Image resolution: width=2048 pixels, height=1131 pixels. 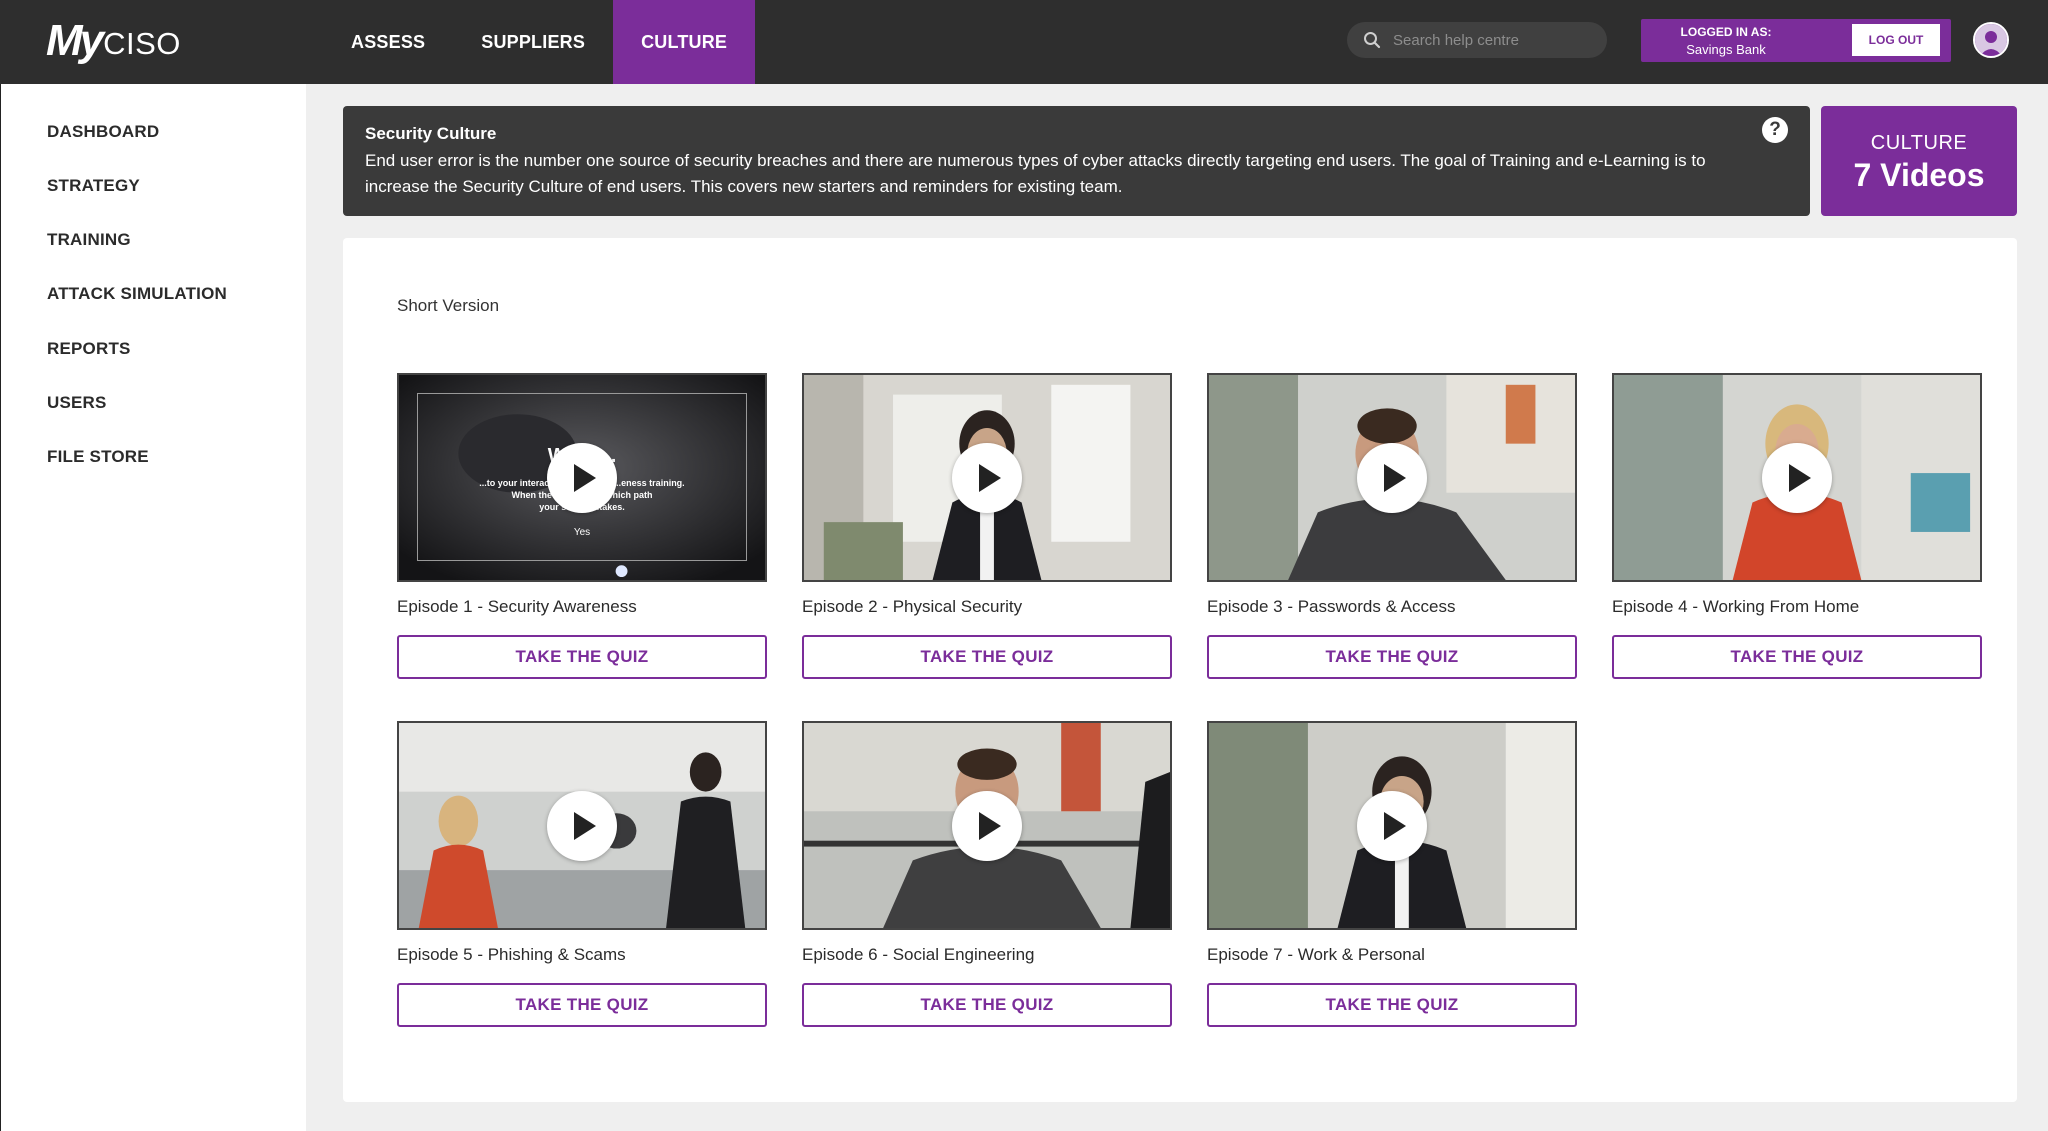 I want to click on sidebar-item-dashboard: DASHBOARD, so click(x=103, y=132).